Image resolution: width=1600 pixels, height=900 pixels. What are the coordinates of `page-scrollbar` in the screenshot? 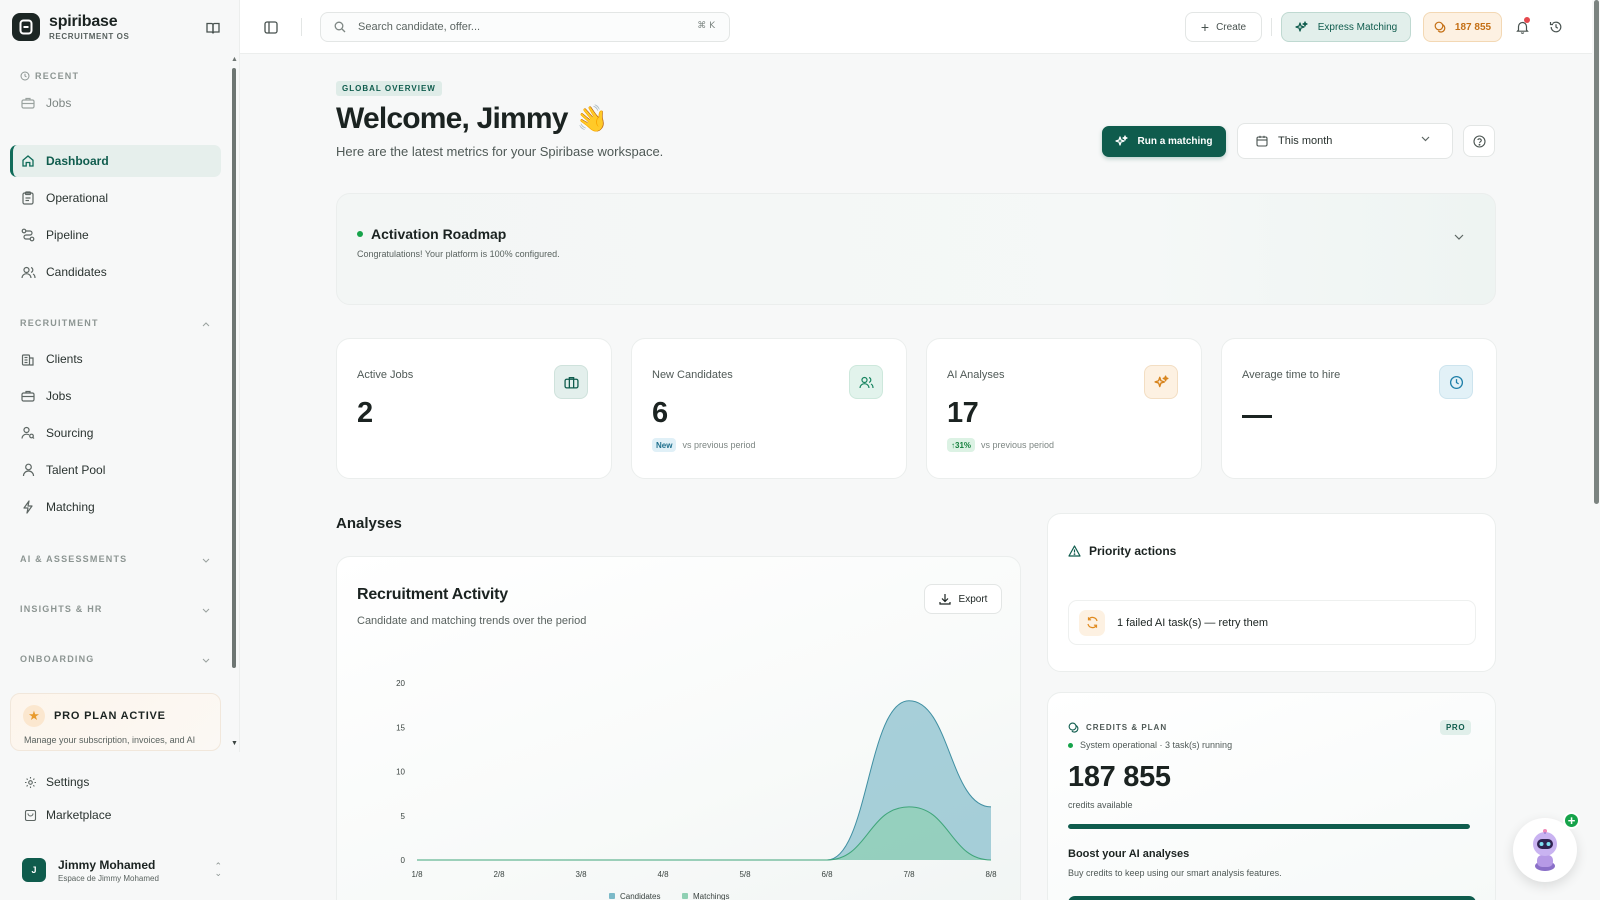 It's located at (1596, 450).